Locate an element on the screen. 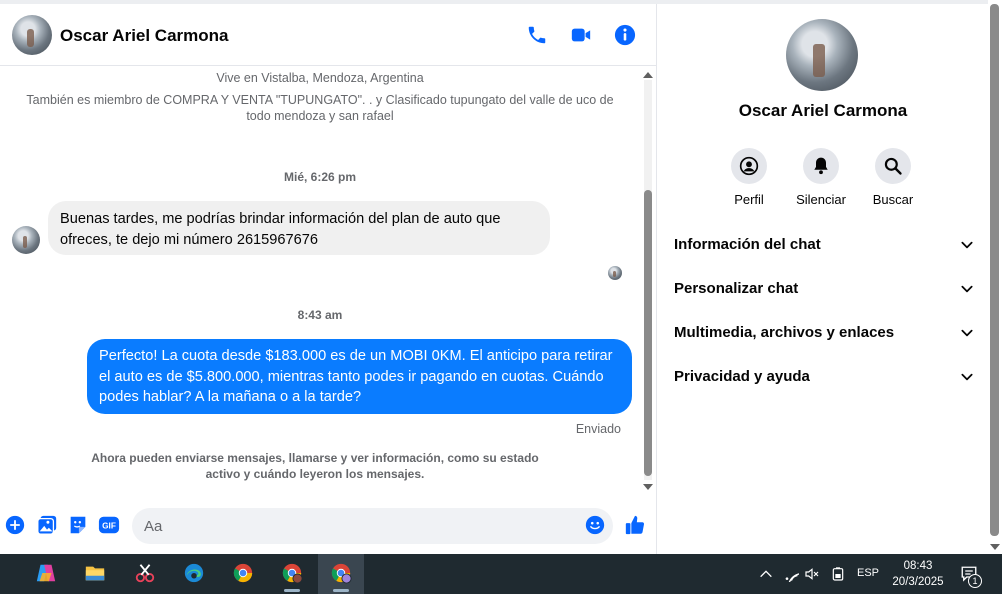 The width and height of the screenshot is (1002, 607). section-media-files-links: Multimedia, archivos y enlaces is located at coordinates (824, 333).